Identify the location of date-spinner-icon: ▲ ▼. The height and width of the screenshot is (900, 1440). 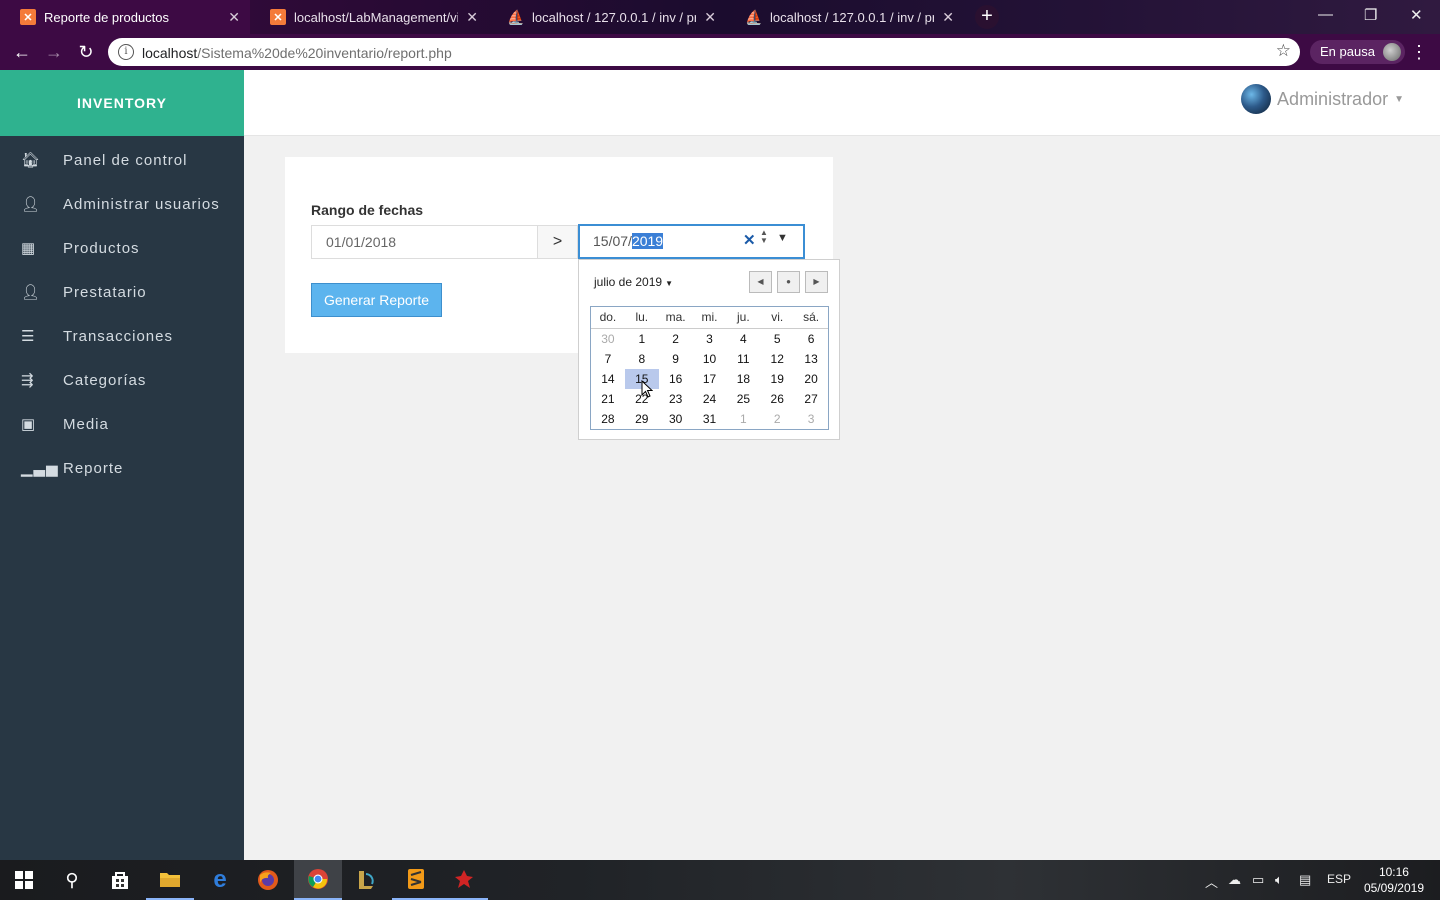
(764, 237).